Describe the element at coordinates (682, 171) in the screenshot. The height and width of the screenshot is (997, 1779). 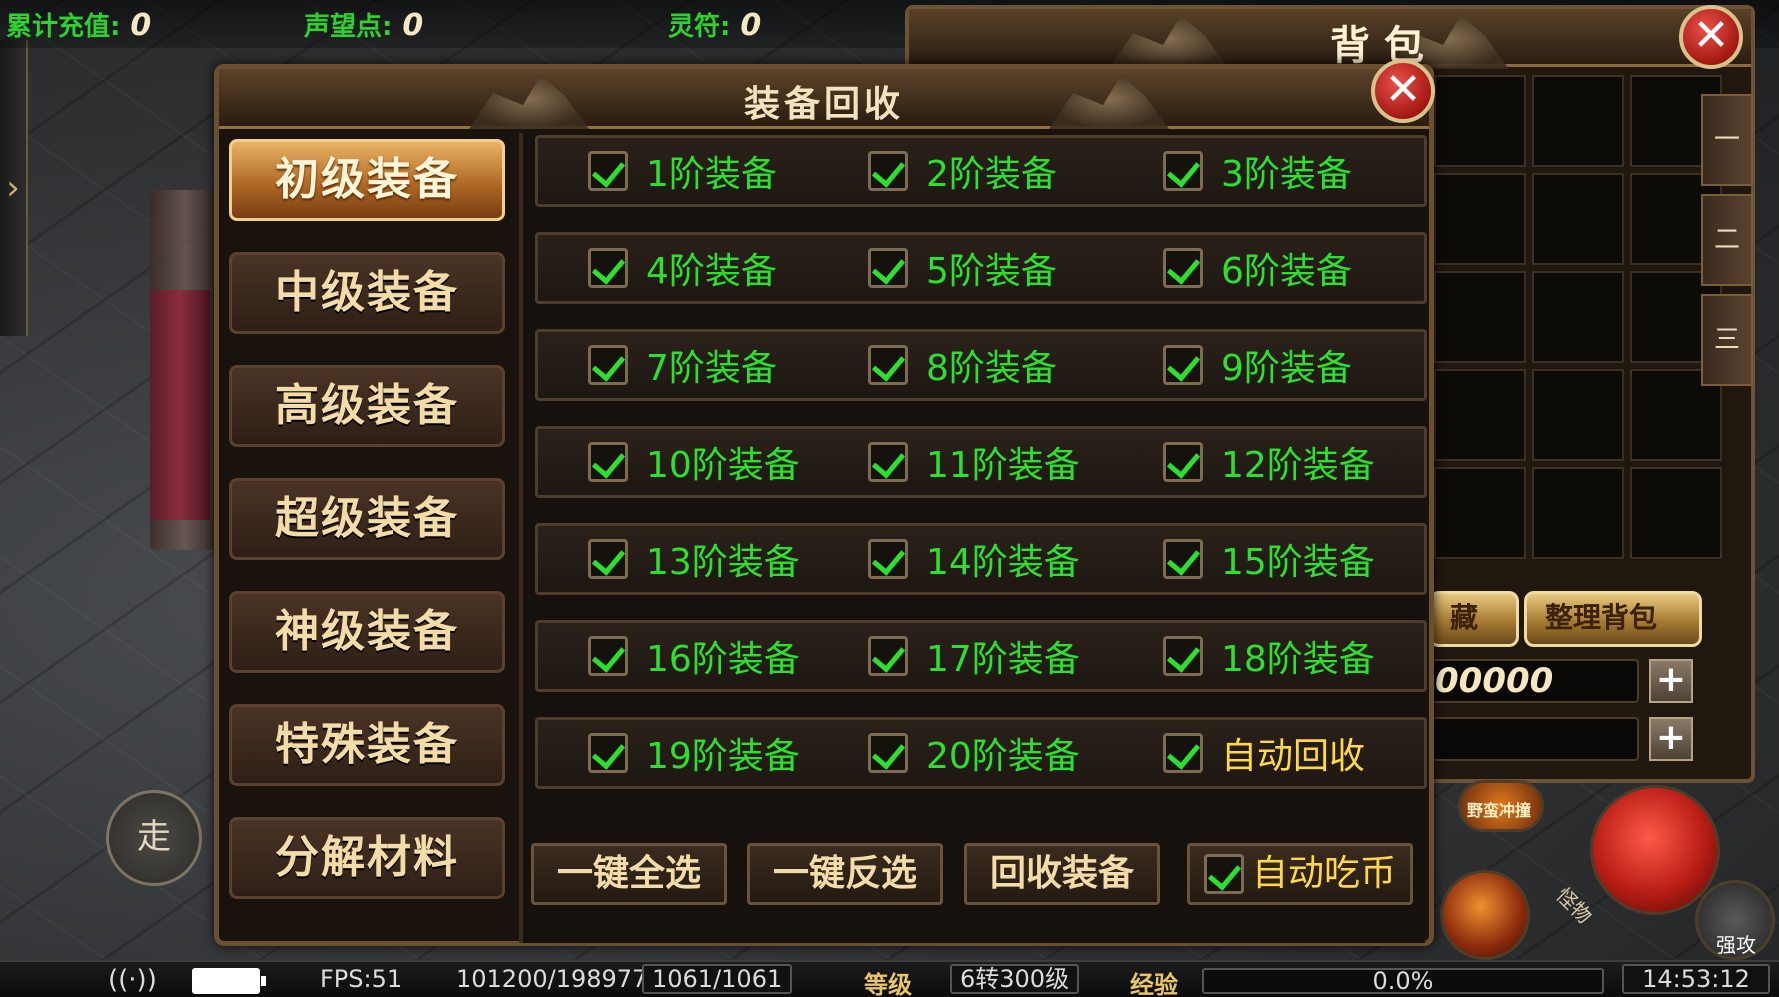
I see `option-tier-1: 1阶装备` at that location.